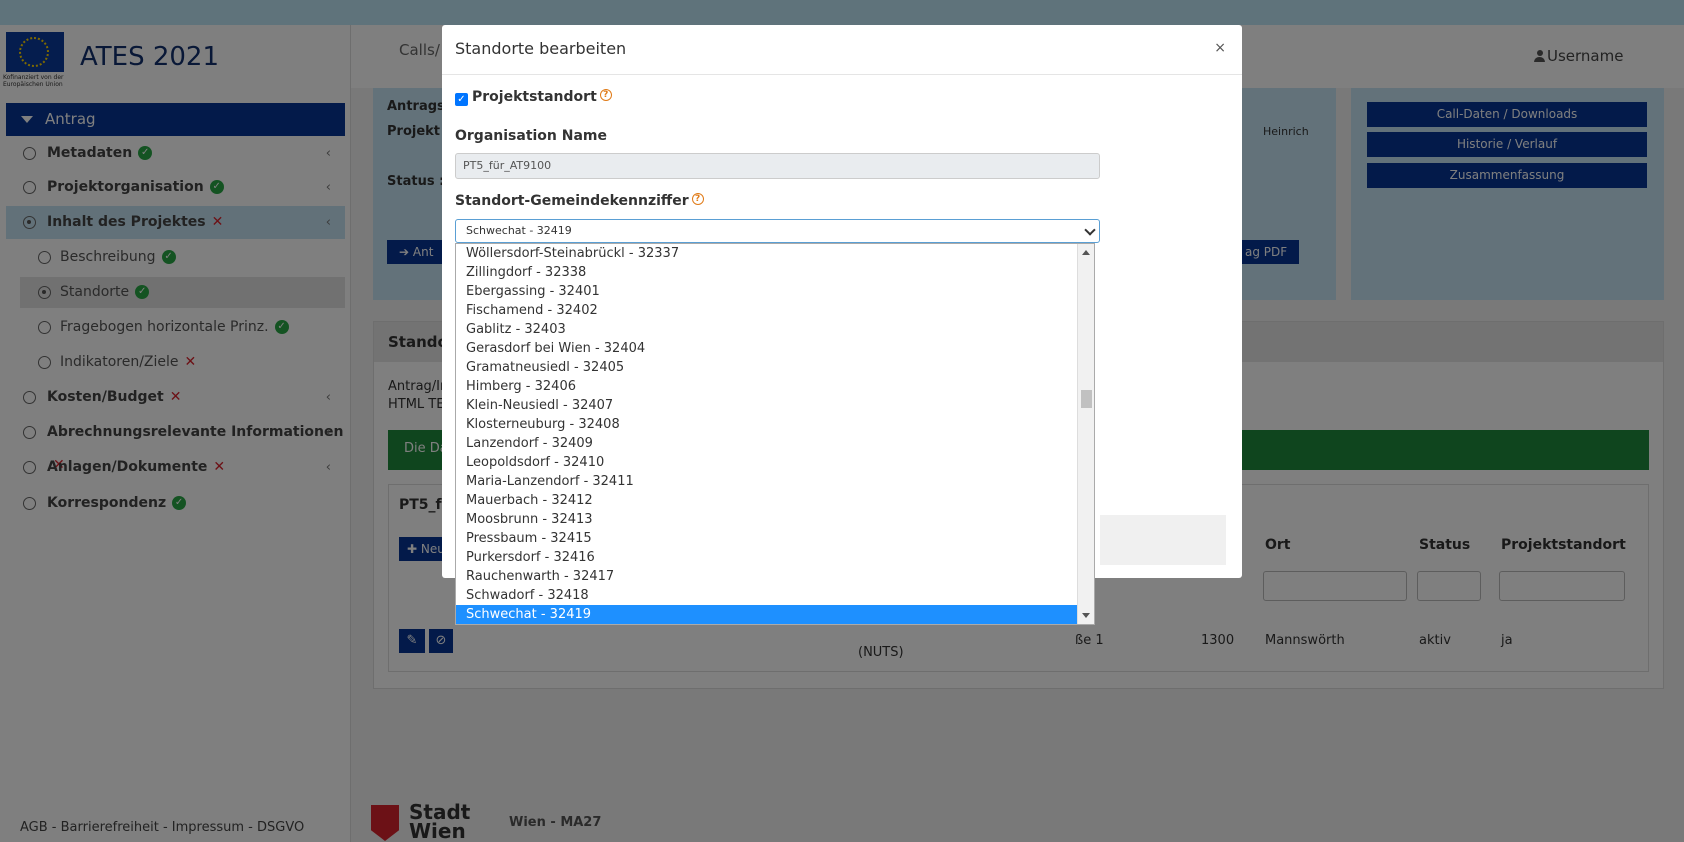 This screenshot has width=1684, height=842. I want to click on dropdown-option: Wöllersdorf-Steinabrückl - 32337, so click(775, 253).